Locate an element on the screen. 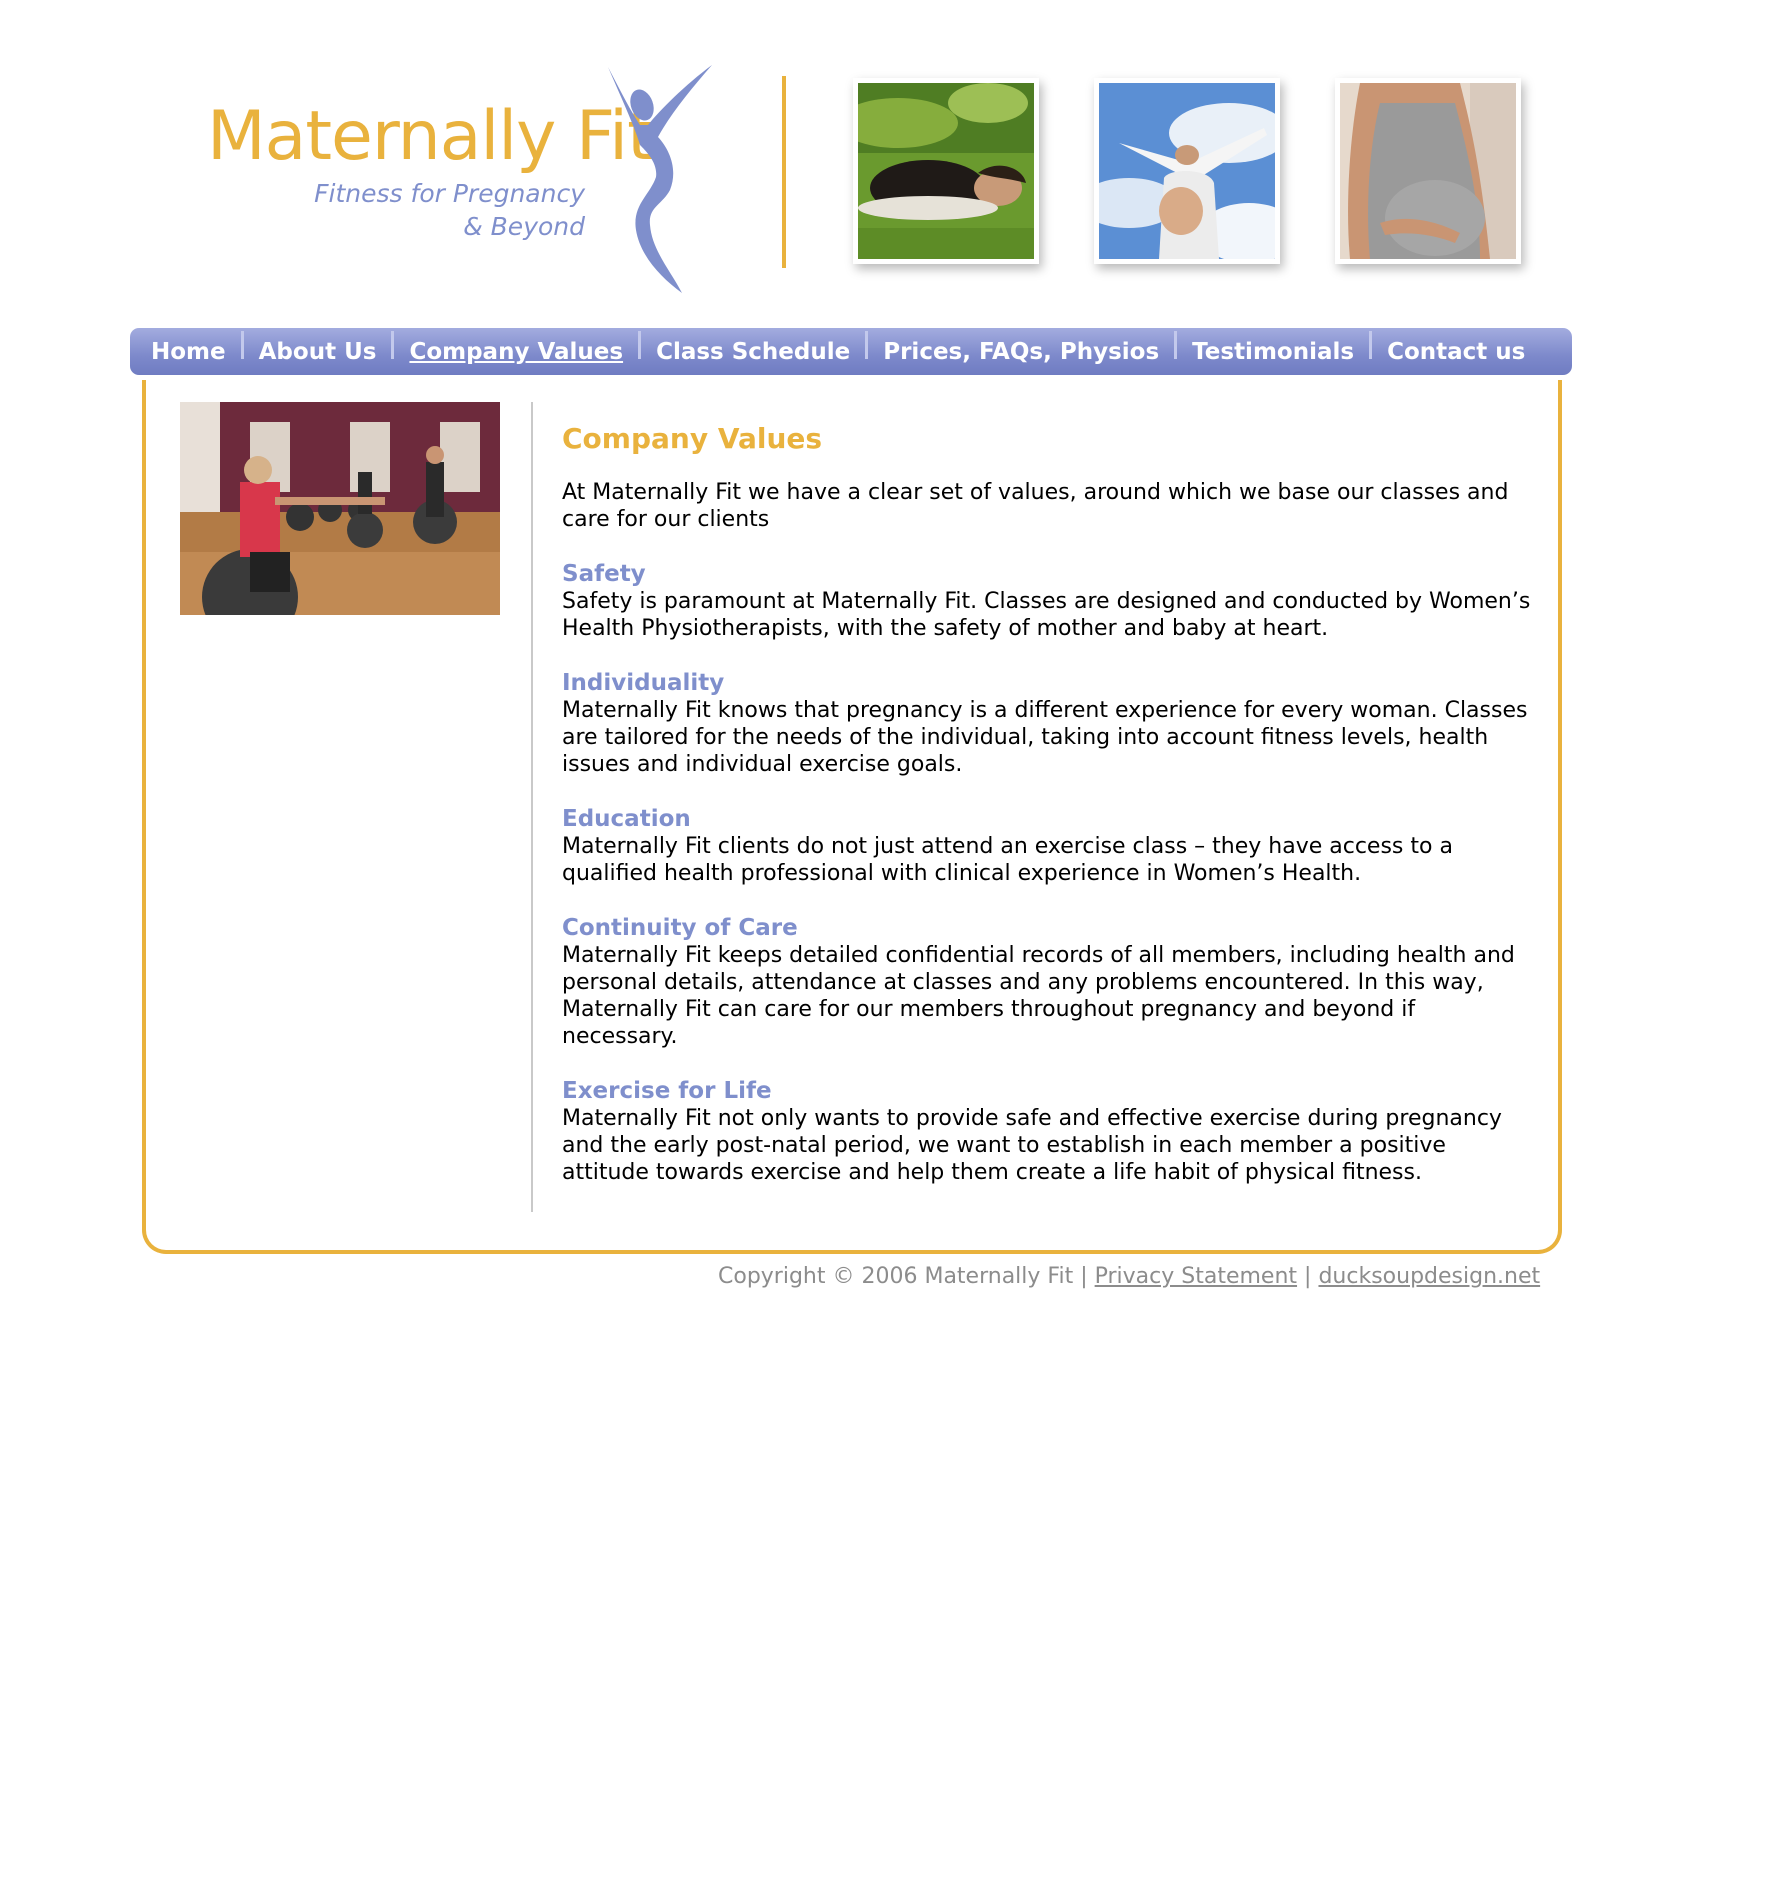 This screenshot has height=1892, width=1770. pregnant-woman-lying-on-grass-photo-icon is located at coordinates (946, 171).